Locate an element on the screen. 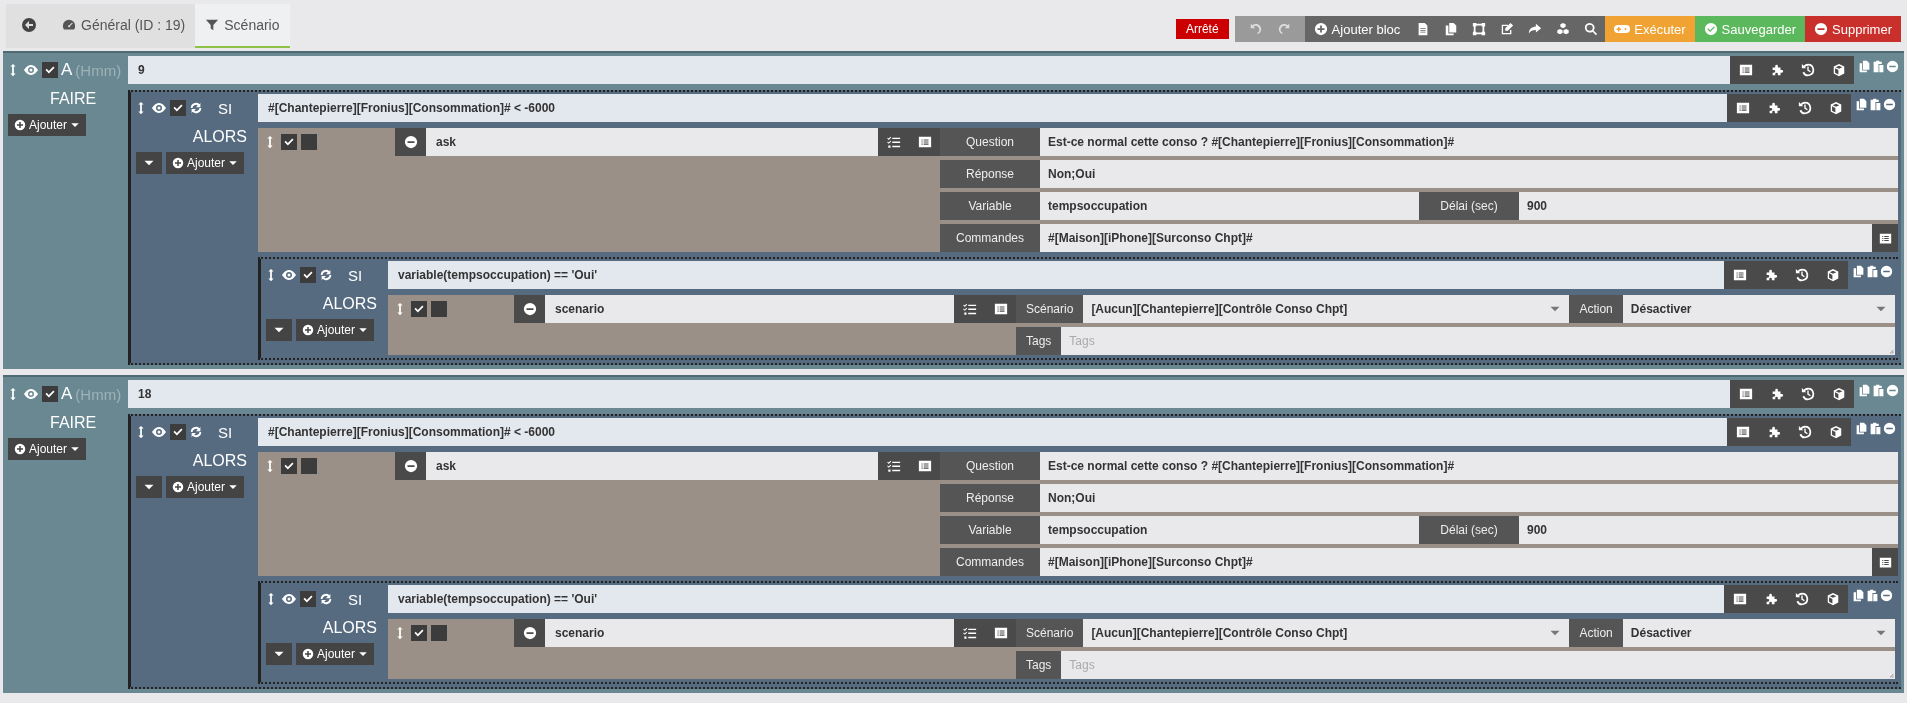 The width and height of the screenshot is (1907, 703). list-icon is located at coordinates (924, 466).